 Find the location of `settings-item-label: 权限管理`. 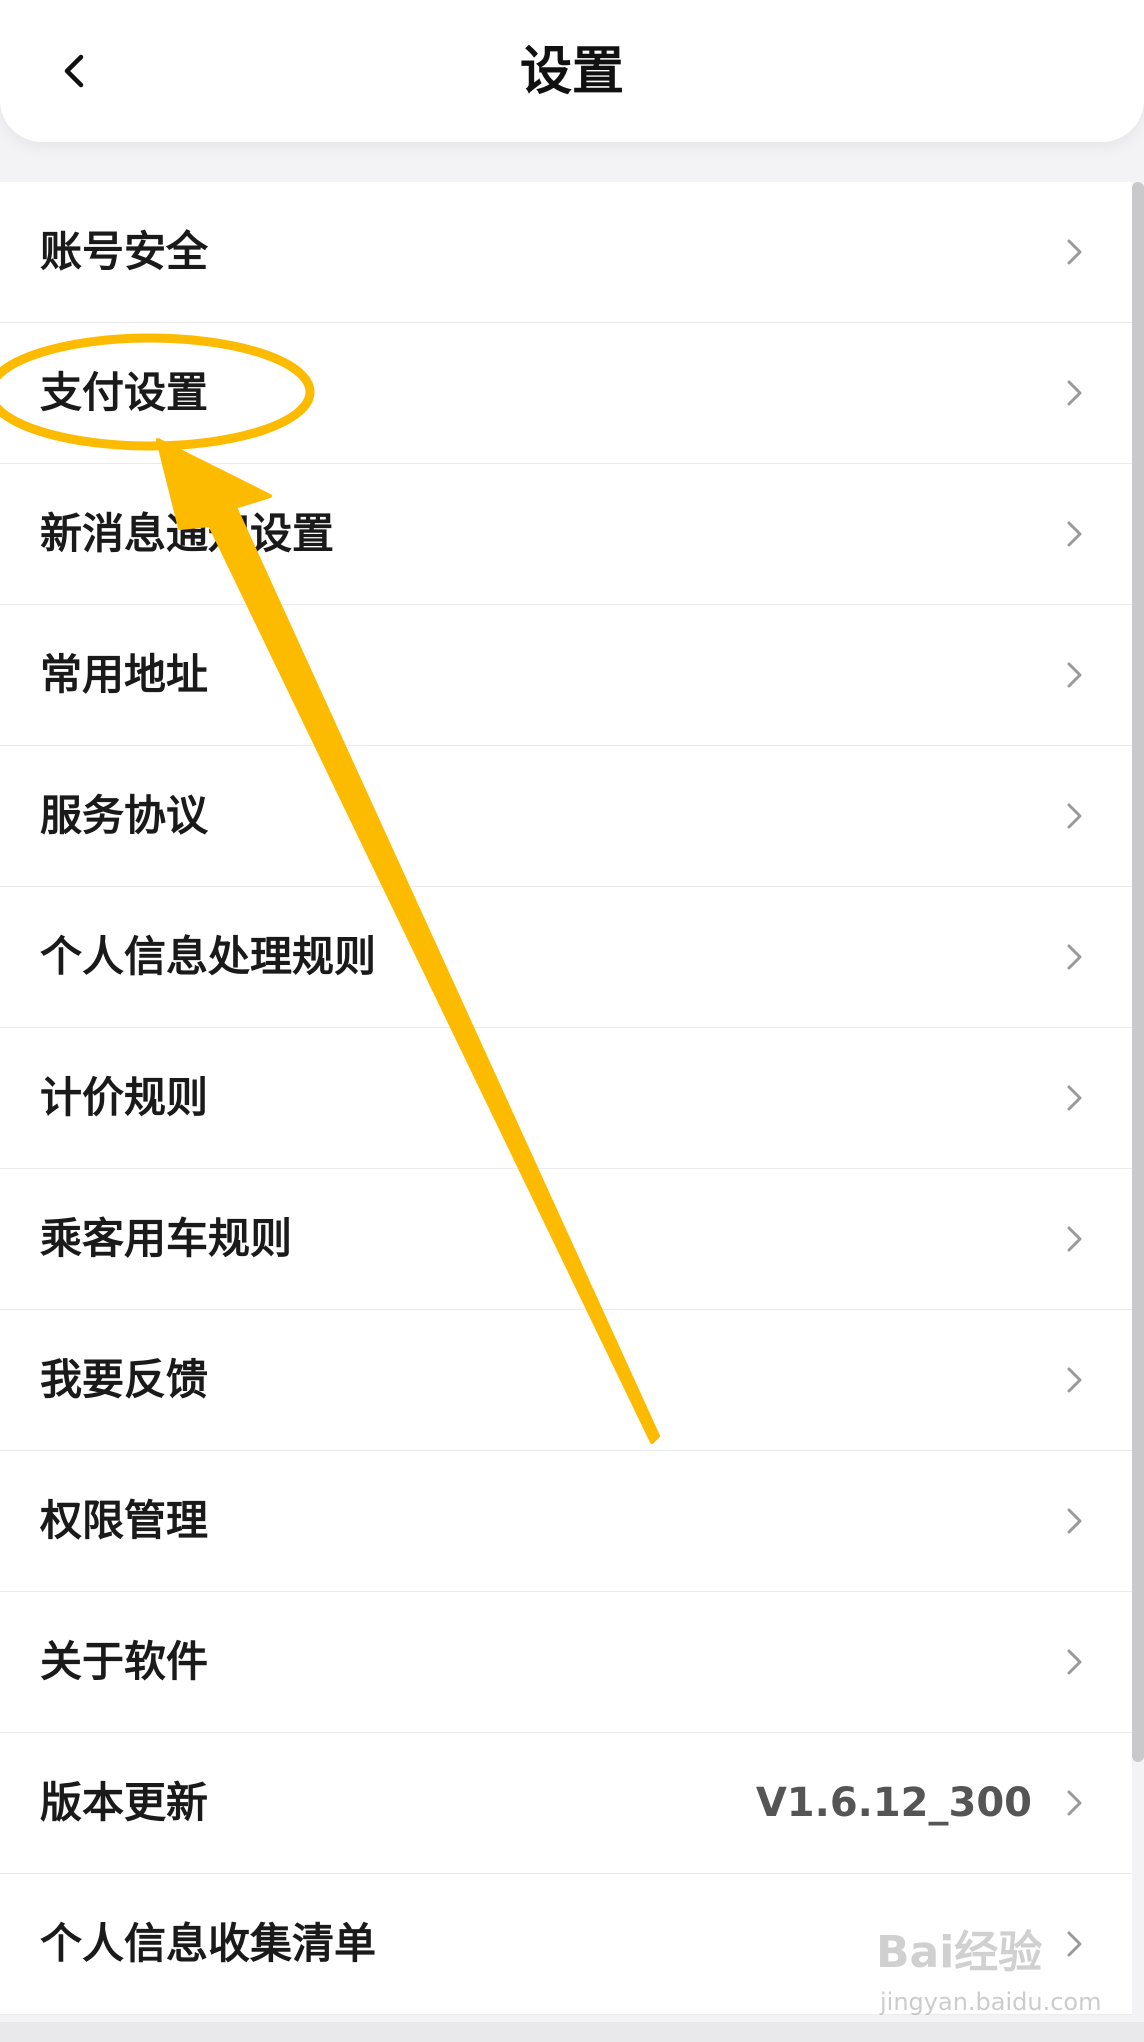

settings-item-label: 权限管理 is located at coordinates (124, 1520).